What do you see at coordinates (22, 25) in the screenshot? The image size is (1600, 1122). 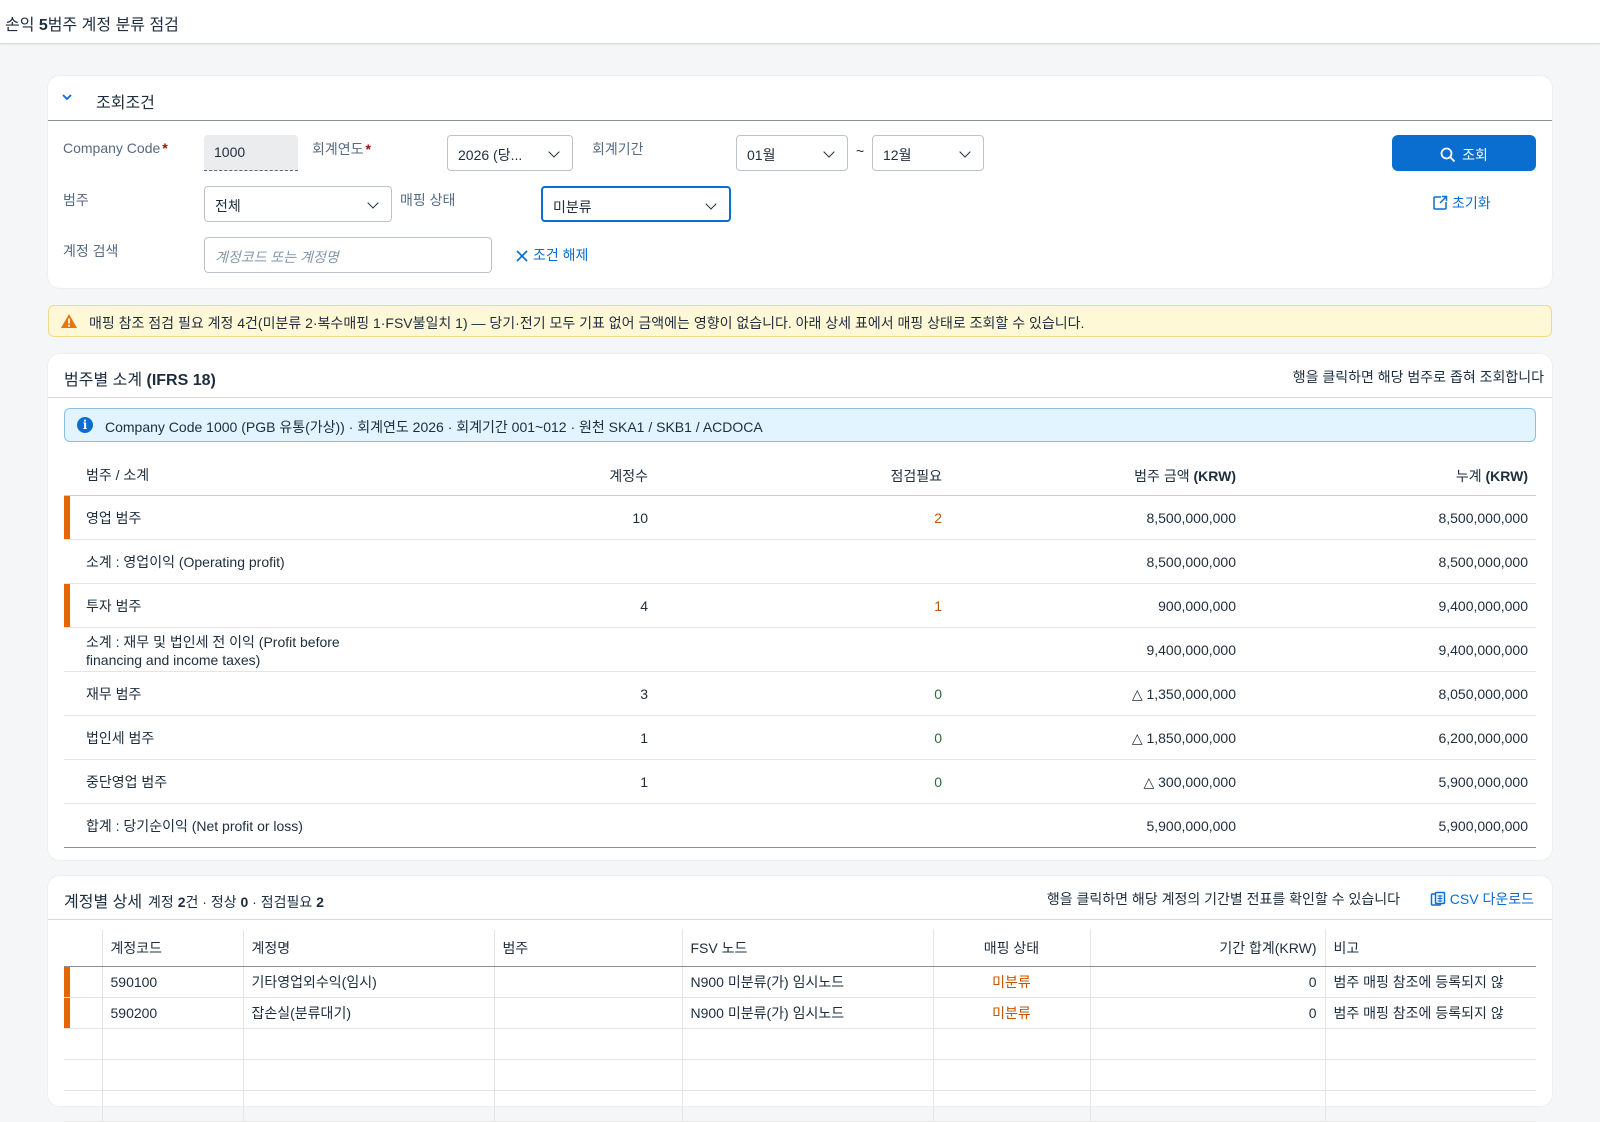 I see `page-title-prefix: 손익` at bounding box center [22, 25].